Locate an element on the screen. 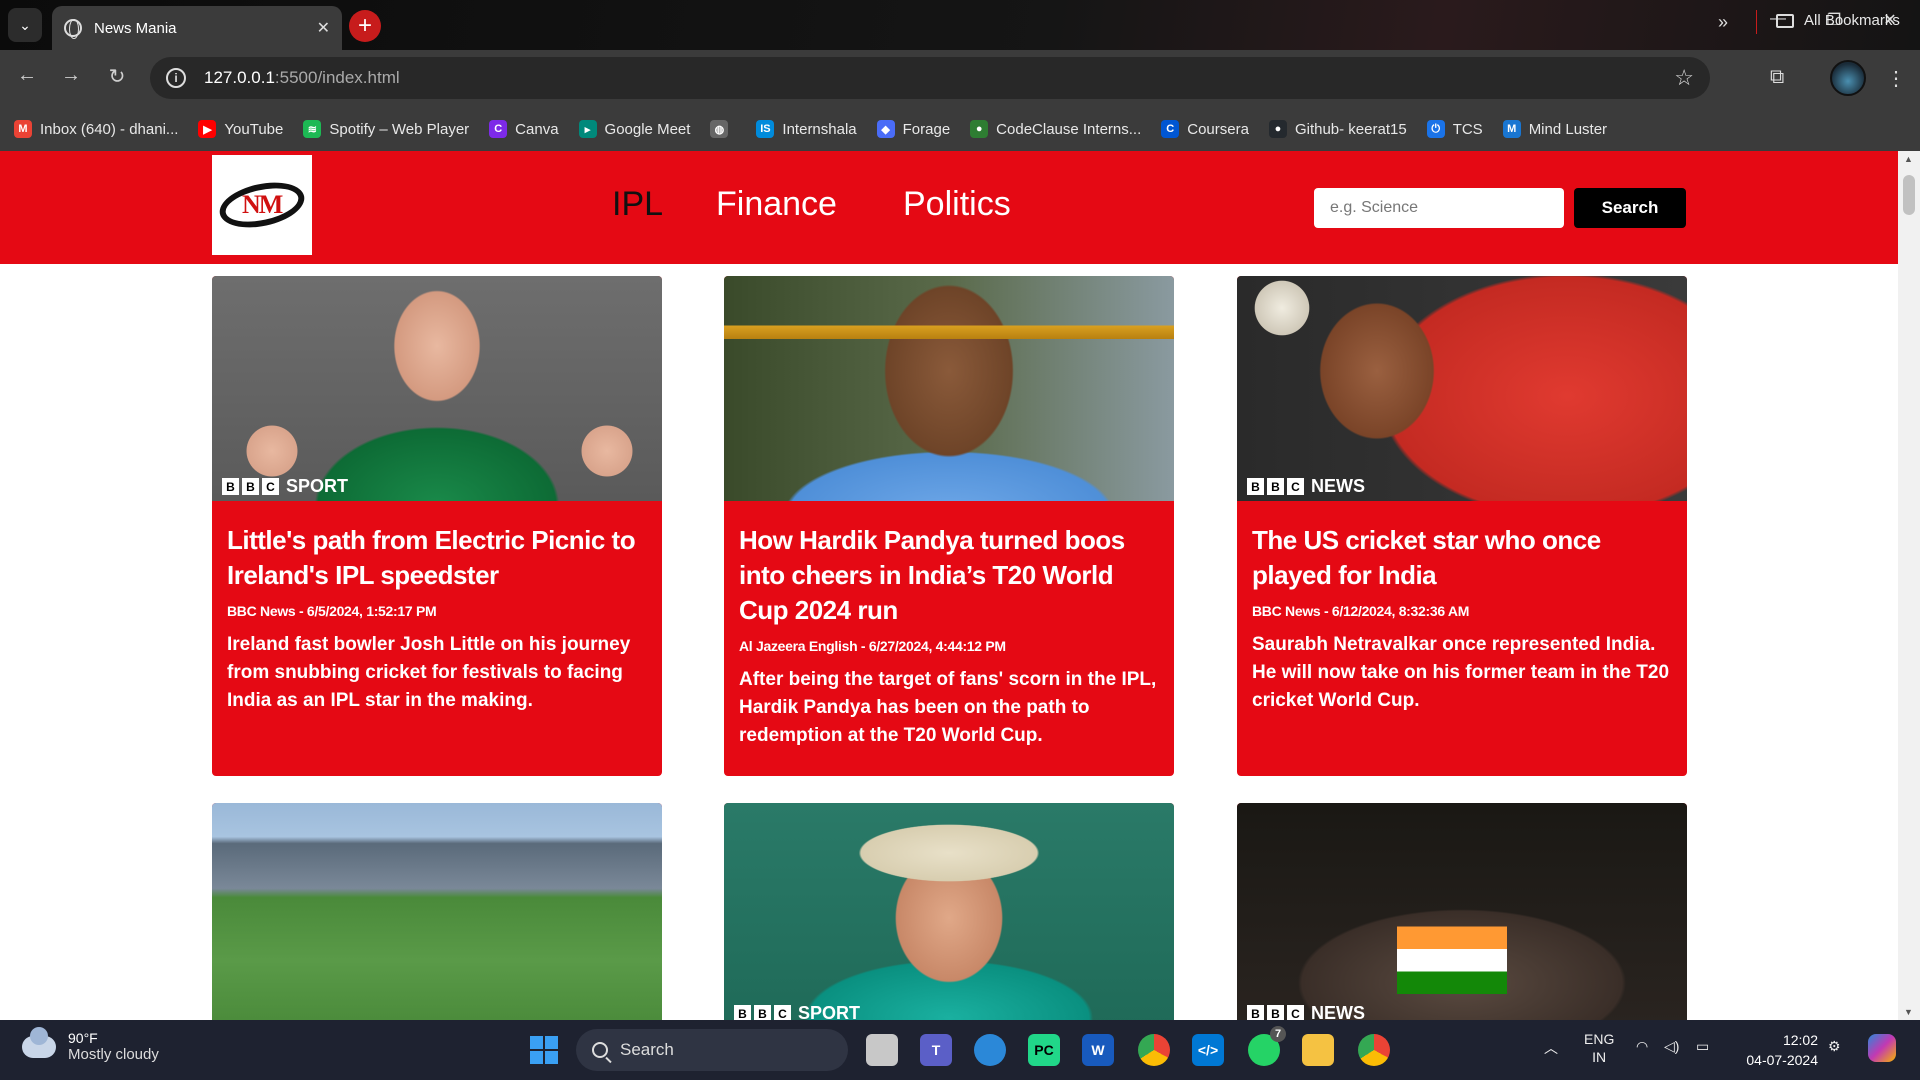 This screenshot has height=1080, width=1920. logo-ring-icon: NM is located at coordinates (262, 205).